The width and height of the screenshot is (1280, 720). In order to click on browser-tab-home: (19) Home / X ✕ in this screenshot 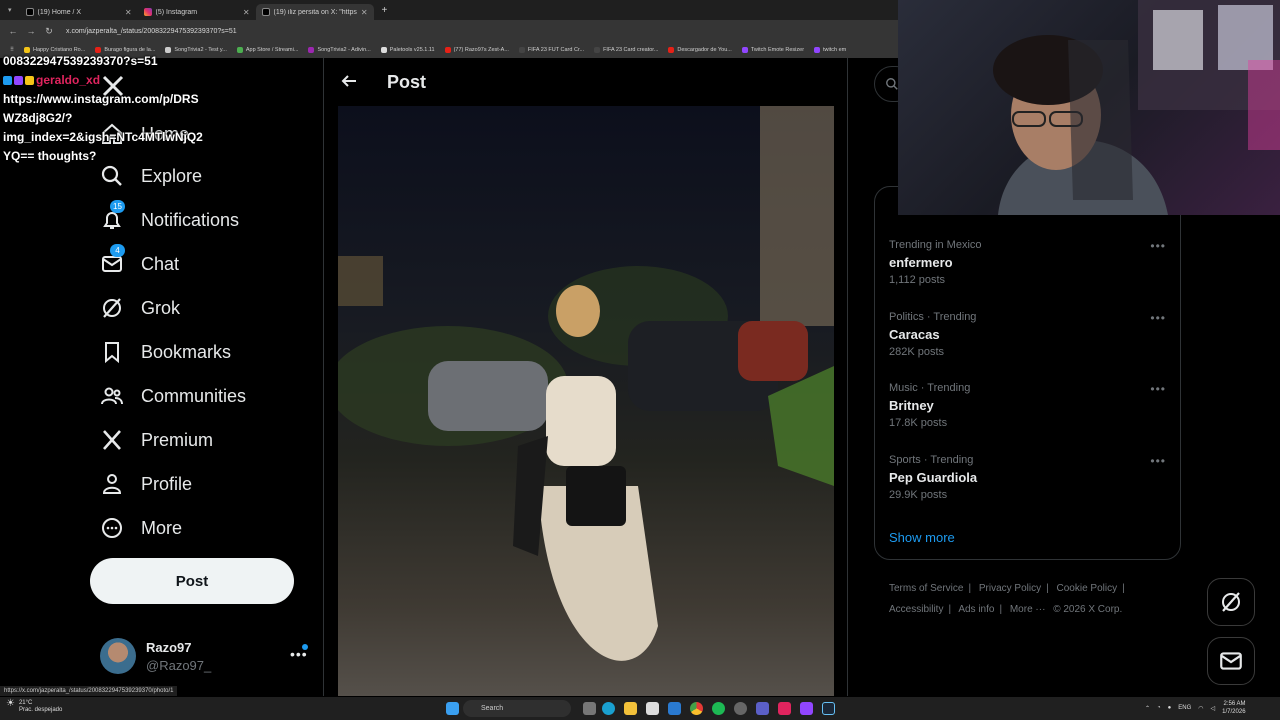, I will do `click(79, 12)`.